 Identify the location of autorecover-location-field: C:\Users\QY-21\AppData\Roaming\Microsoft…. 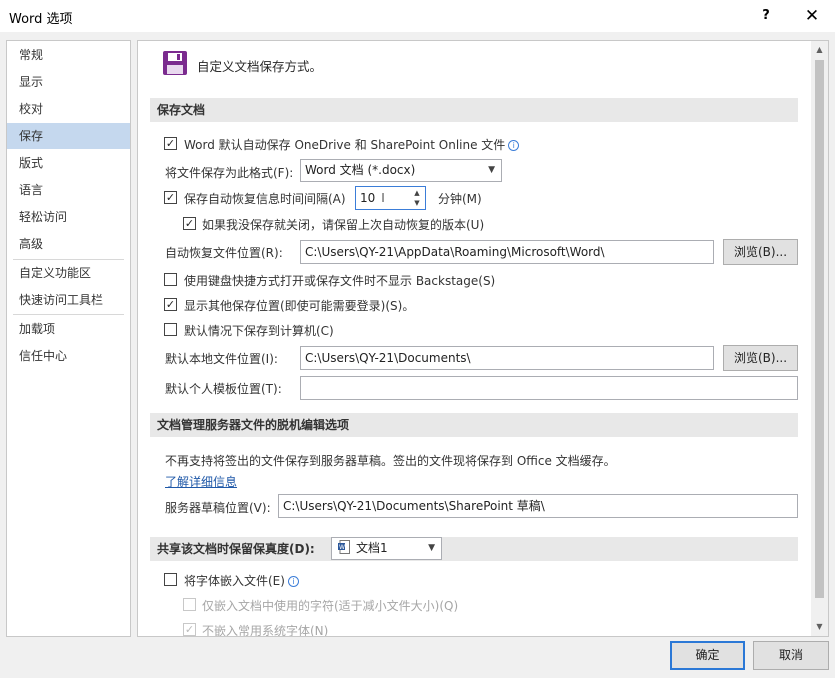
(507, 252).